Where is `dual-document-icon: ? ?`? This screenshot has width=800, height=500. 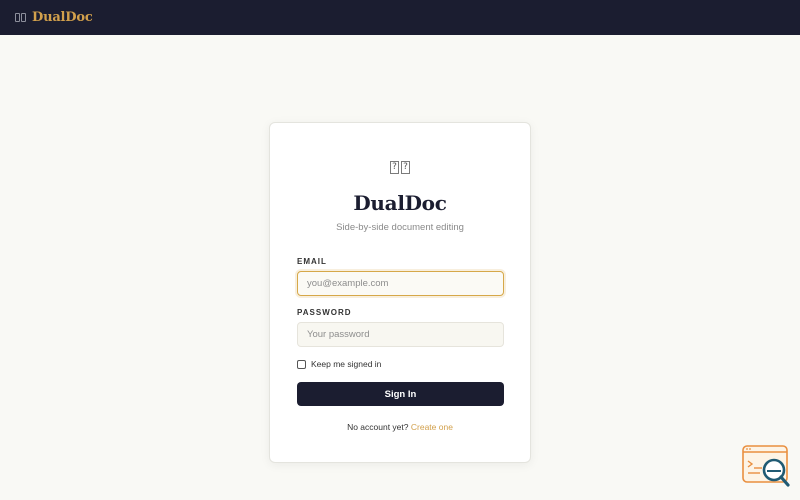 dual-document-icon: ? ? is located at coordinates (400, 167).